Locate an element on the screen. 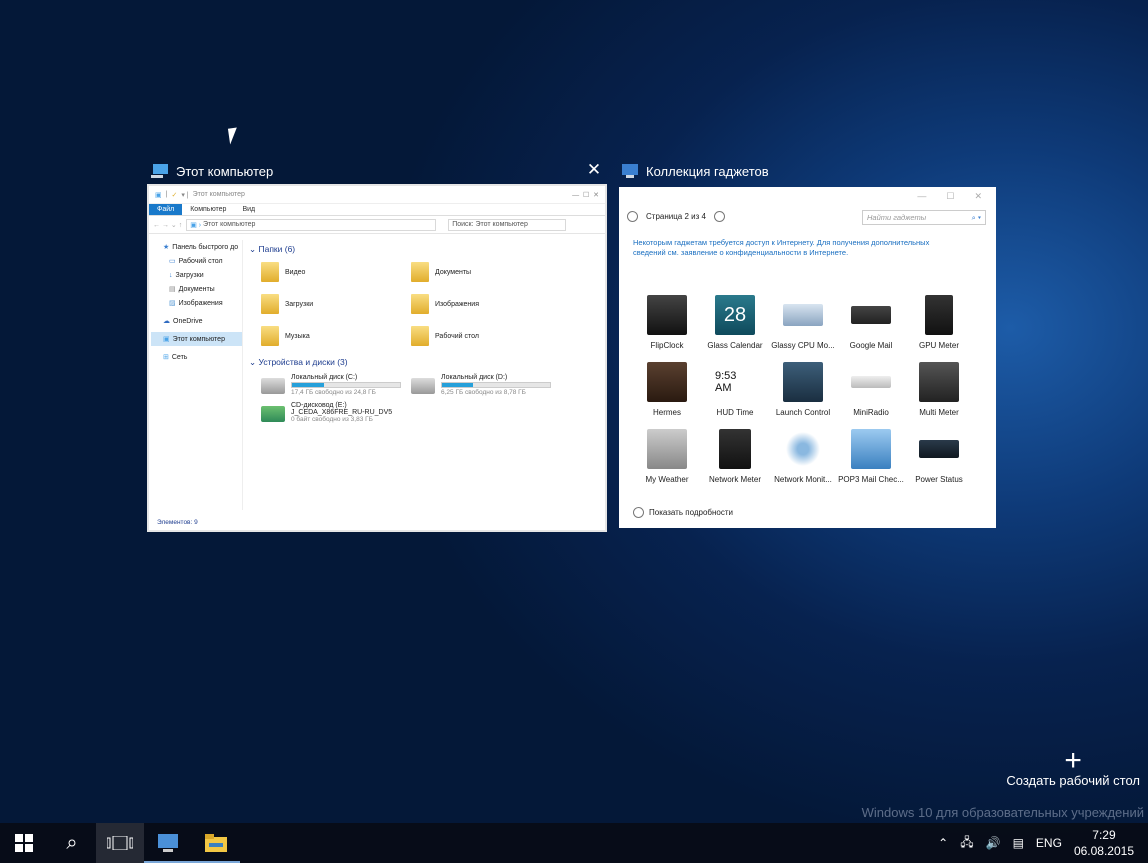  network-icon: 🖧 is located at coordinates (966, 843).